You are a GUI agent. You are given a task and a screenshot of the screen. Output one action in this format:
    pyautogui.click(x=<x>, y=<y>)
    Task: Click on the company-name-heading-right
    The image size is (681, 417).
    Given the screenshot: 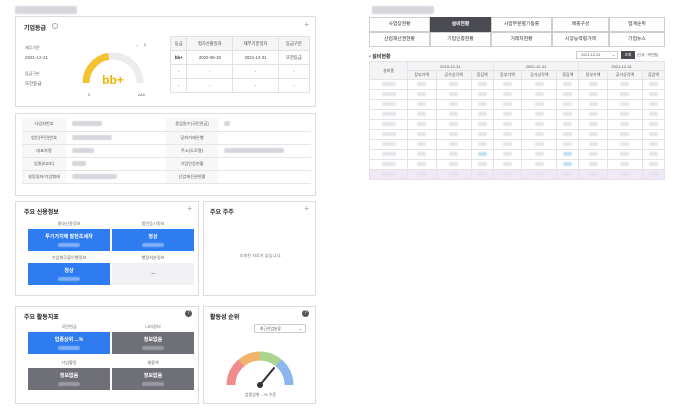 What is the action you would take?
    pyautogui.click(x=403, y=10)
    